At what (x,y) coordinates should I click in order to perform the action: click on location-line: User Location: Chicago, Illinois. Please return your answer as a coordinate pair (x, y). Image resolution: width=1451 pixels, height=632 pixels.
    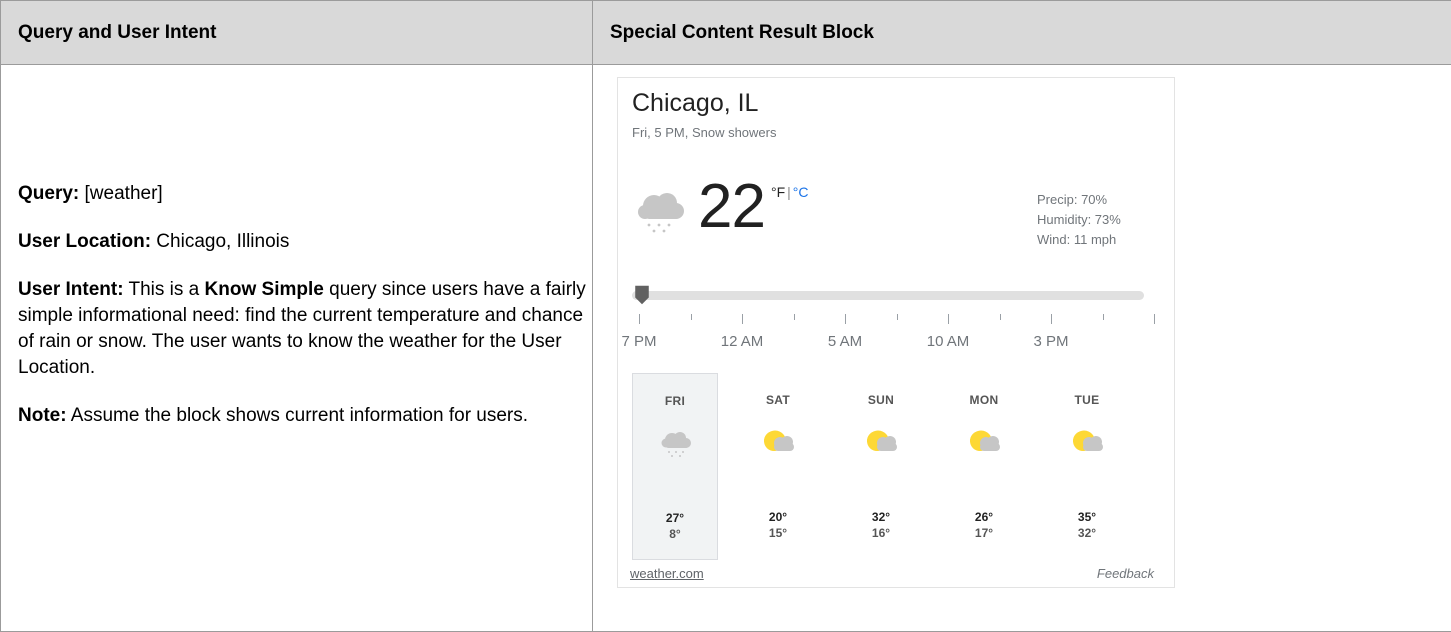
    Looking at the image, I should click on (303, 242).